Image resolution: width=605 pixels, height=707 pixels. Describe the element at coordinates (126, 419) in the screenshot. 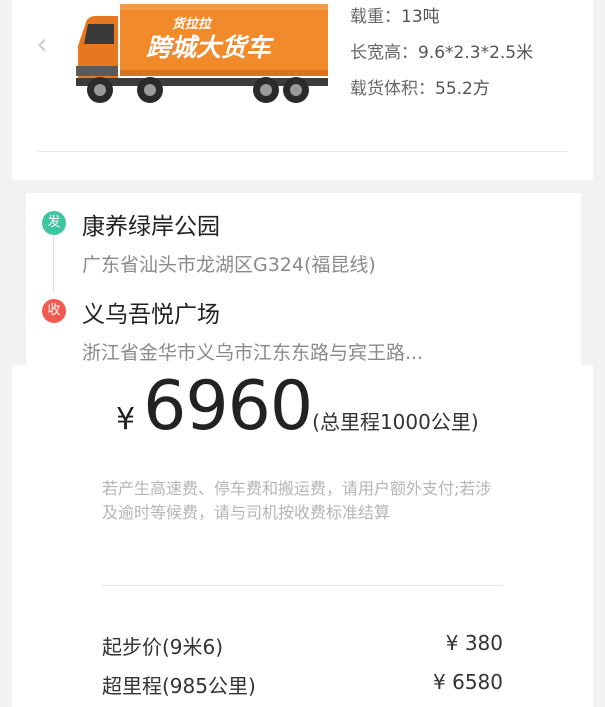

I see `currency-symbol: ¥` at that location.